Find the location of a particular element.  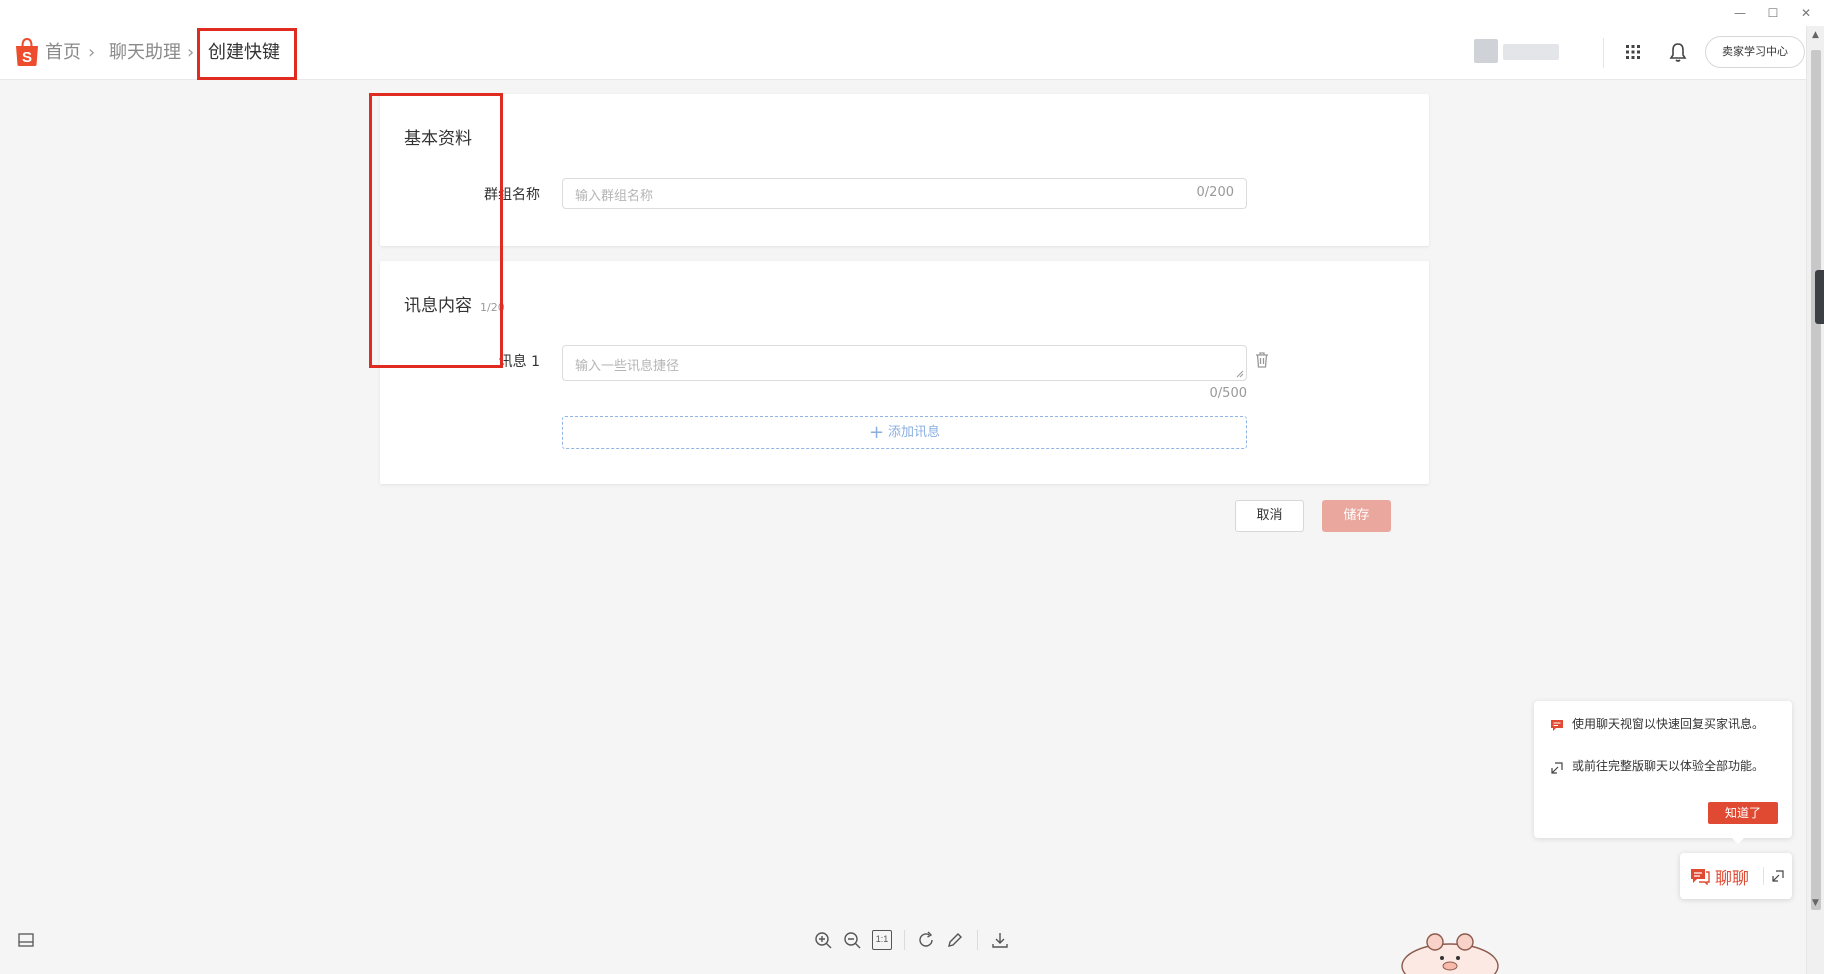

chat-button-label: 聊聊 is located at coordinates (1732, 879).